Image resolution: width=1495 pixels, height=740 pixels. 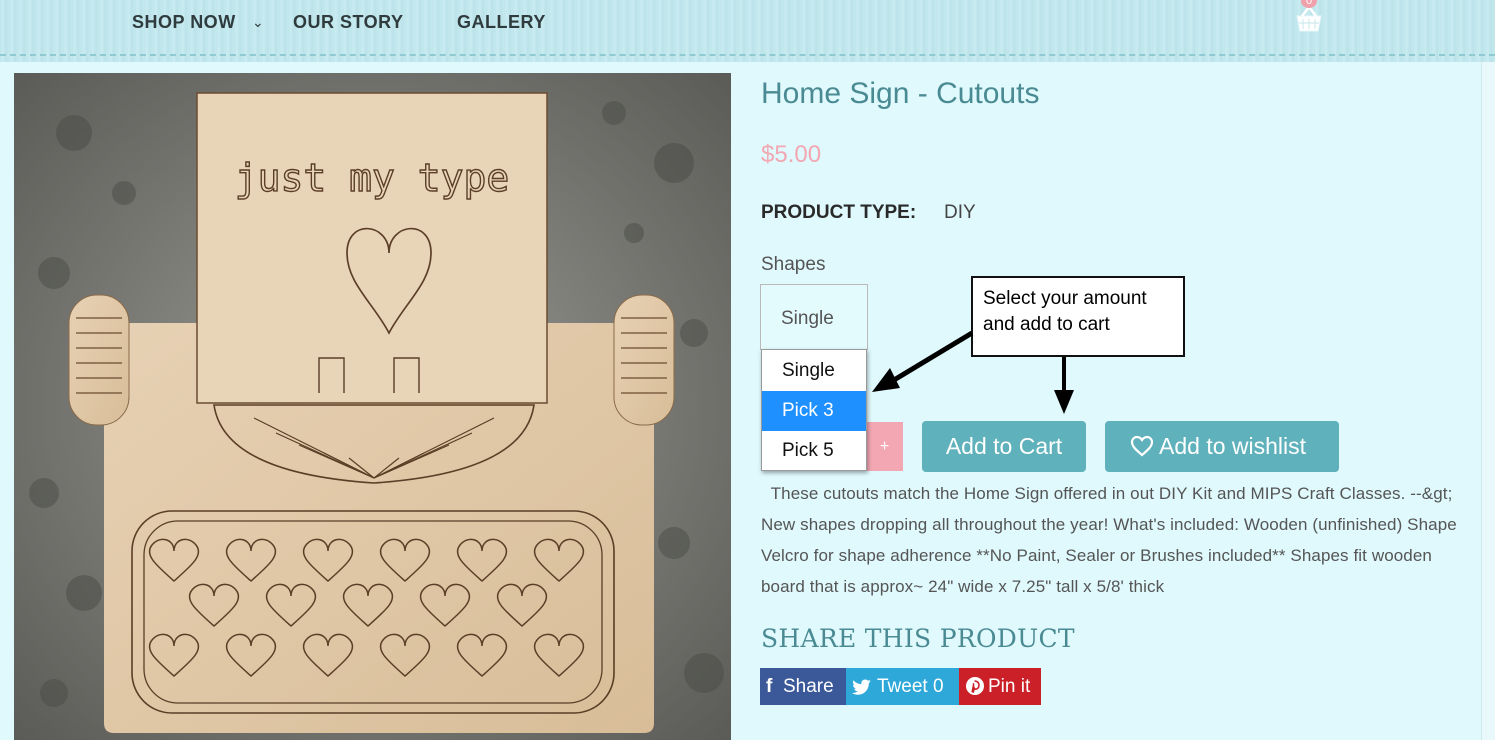 I want to click on product-price: $5.00, so click(x=791, y=154).